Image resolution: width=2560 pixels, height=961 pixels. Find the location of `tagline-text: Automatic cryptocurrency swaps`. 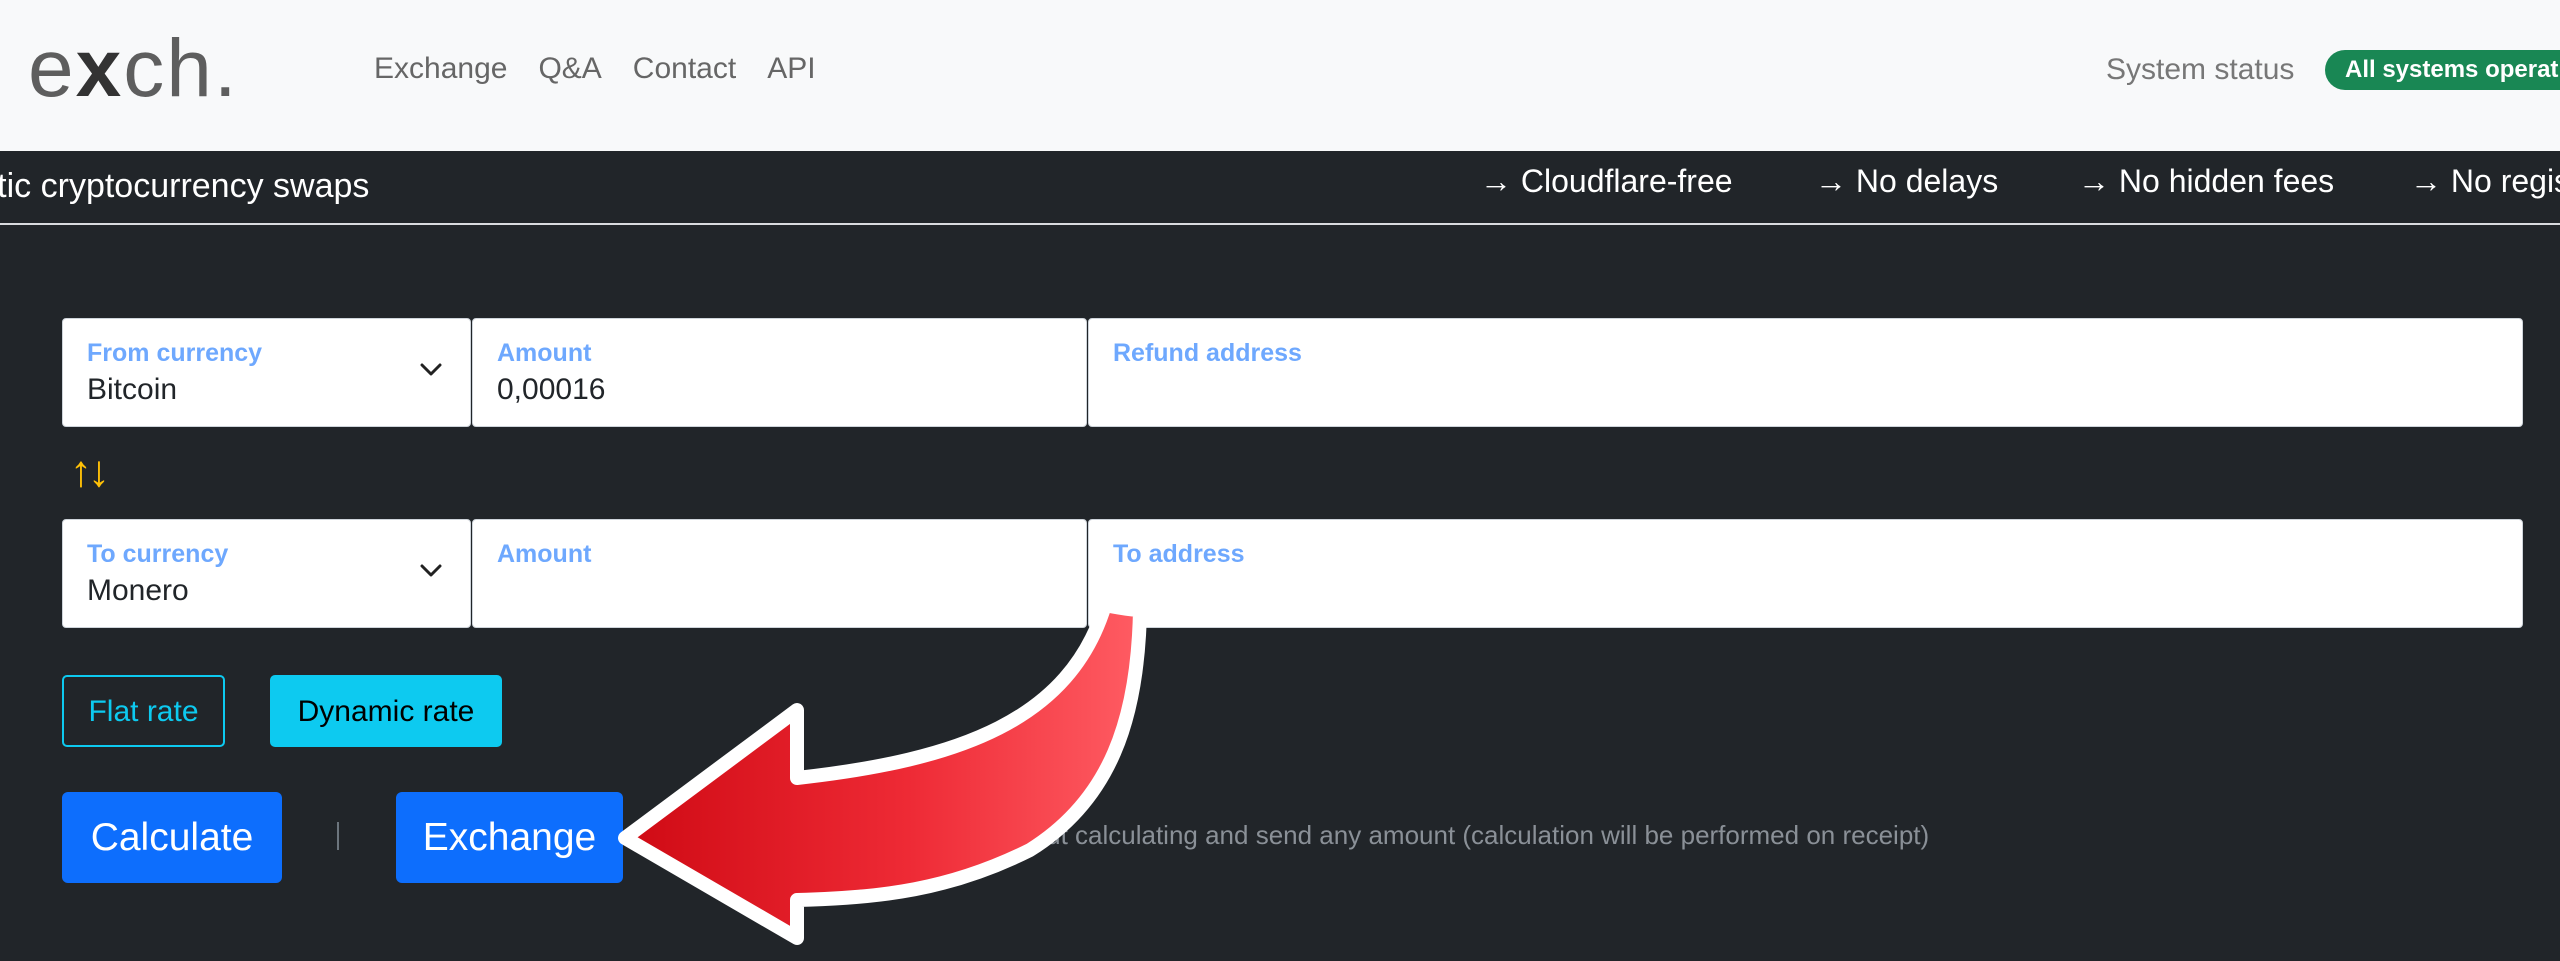

tagline-text: Automatic cryptocurrency swaps is located at coordinates (185, 186).